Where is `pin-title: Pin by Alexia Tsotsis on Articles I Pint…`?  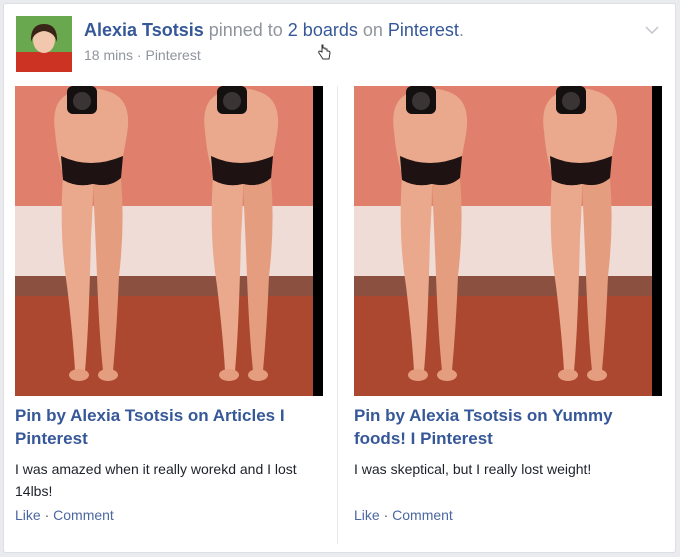
pin-title: Pin by Alexia Tsotsis on Articles I Pint… is located at coordinates (167, 427).